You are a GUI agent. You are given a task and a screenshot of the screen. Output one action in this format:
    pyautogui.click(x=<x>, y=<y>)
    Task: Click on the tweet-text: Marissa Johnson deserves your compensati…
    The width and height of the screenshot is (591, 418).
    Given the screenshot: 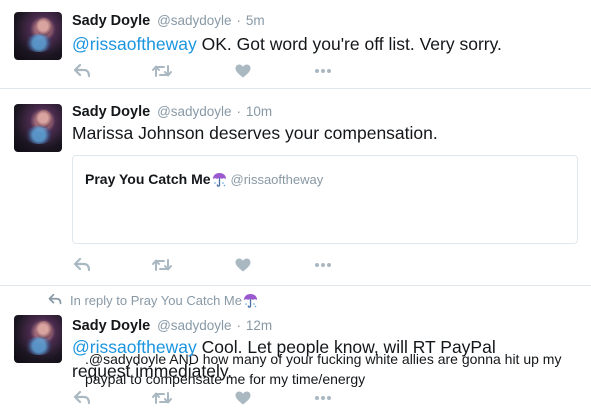 What is the action you would take?
    pyautogui.click(x=255, y=133)
    